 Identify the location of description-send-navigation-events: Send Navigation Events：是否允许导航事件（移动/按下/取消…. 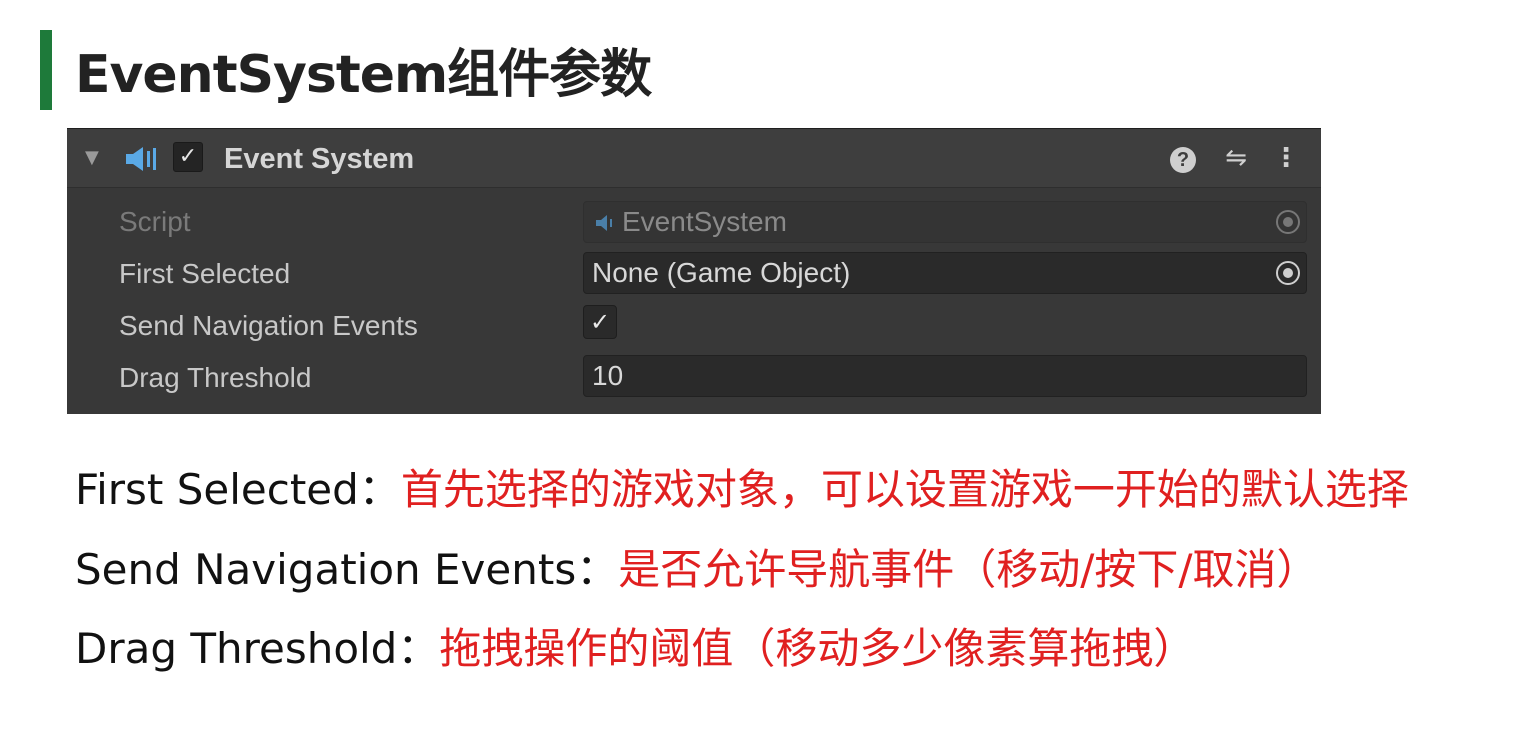
(697, 570).